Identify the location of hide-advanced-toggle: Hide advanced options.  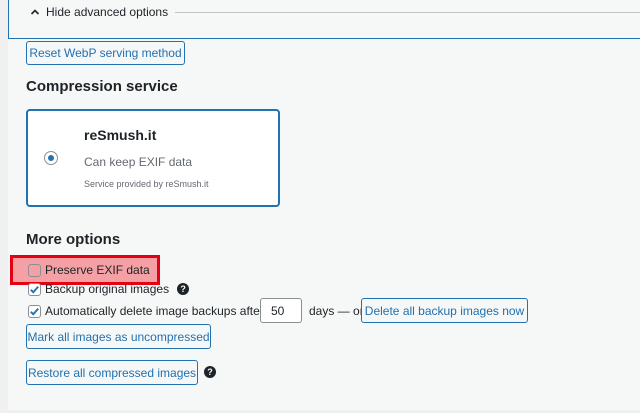
(101, 12).